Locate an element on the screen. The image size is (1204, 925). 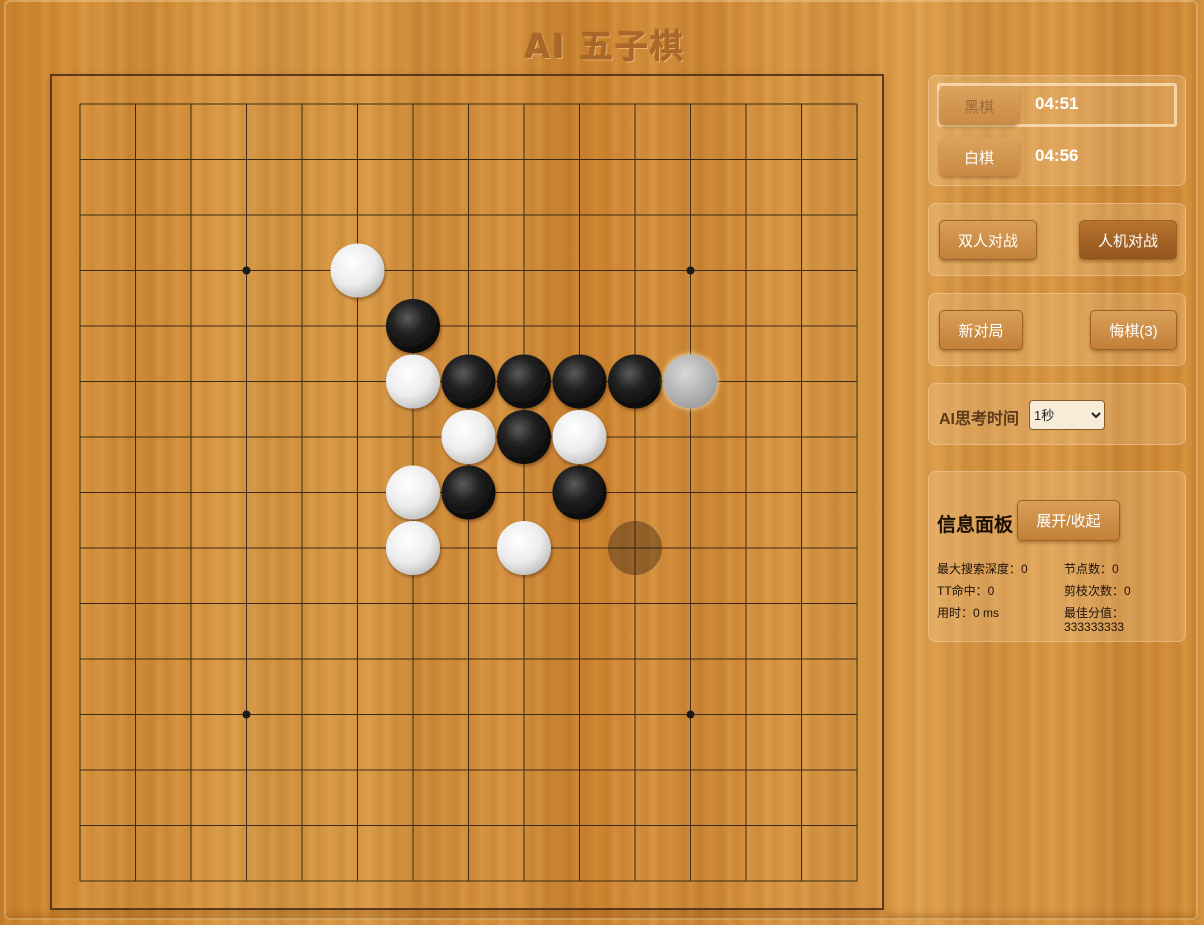
best-score-label: 最佳分值： is located at coordinates (1094, 613).